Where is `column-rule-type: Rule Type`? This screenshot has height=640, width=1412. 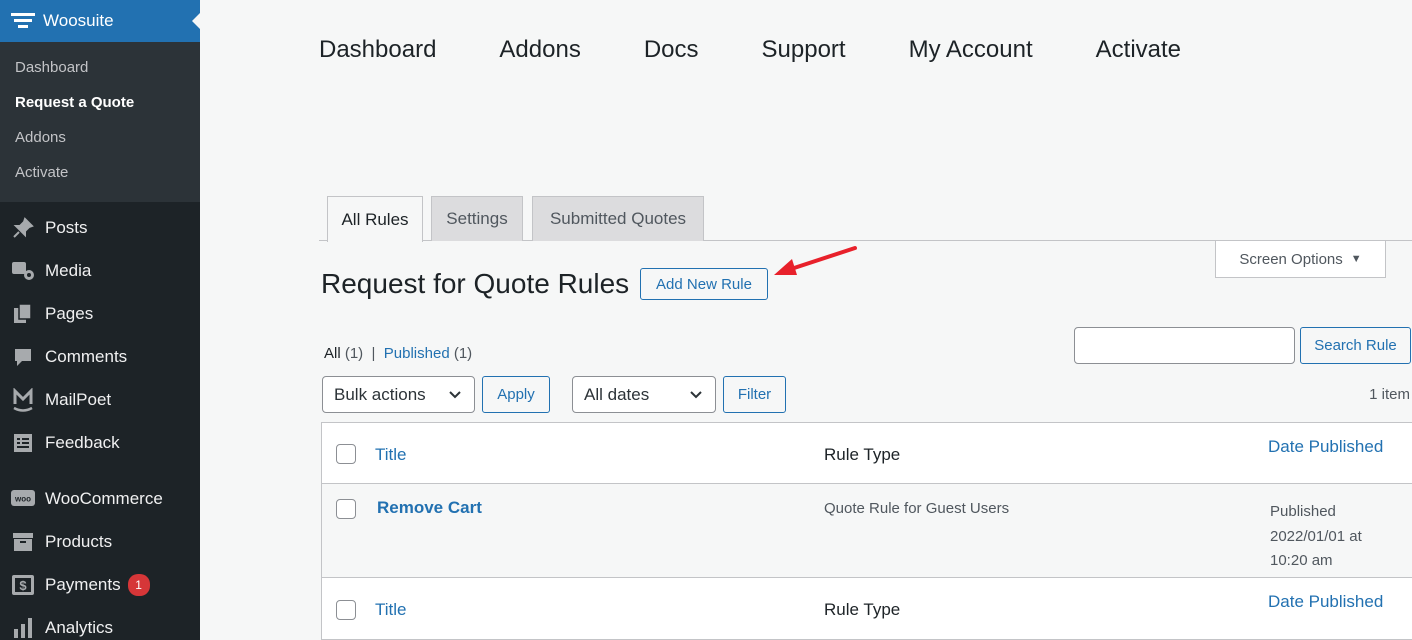
column-rule-type: Rule Type is located at coordinates (862, 454).